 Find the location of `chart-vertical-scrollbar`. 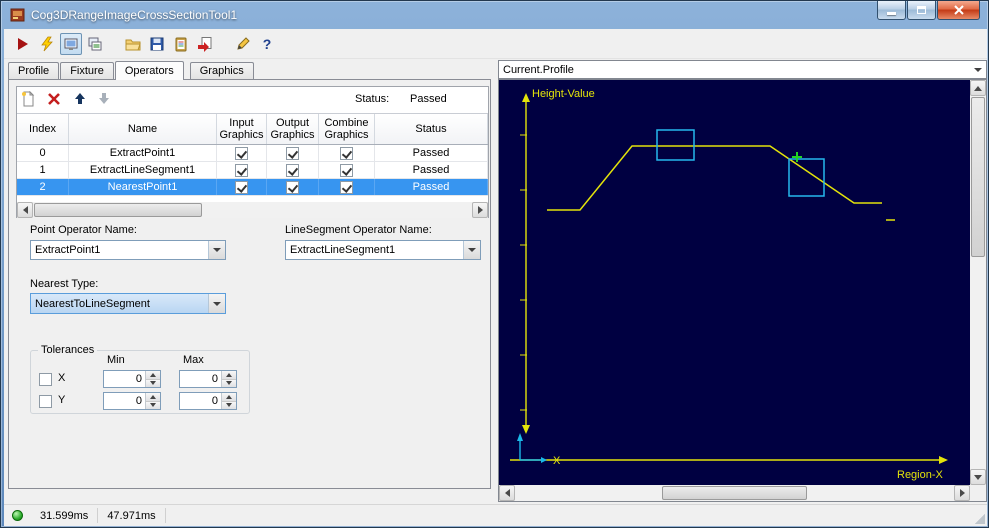

chart-vertical-scrollbar is located at coordinates (978, 282).